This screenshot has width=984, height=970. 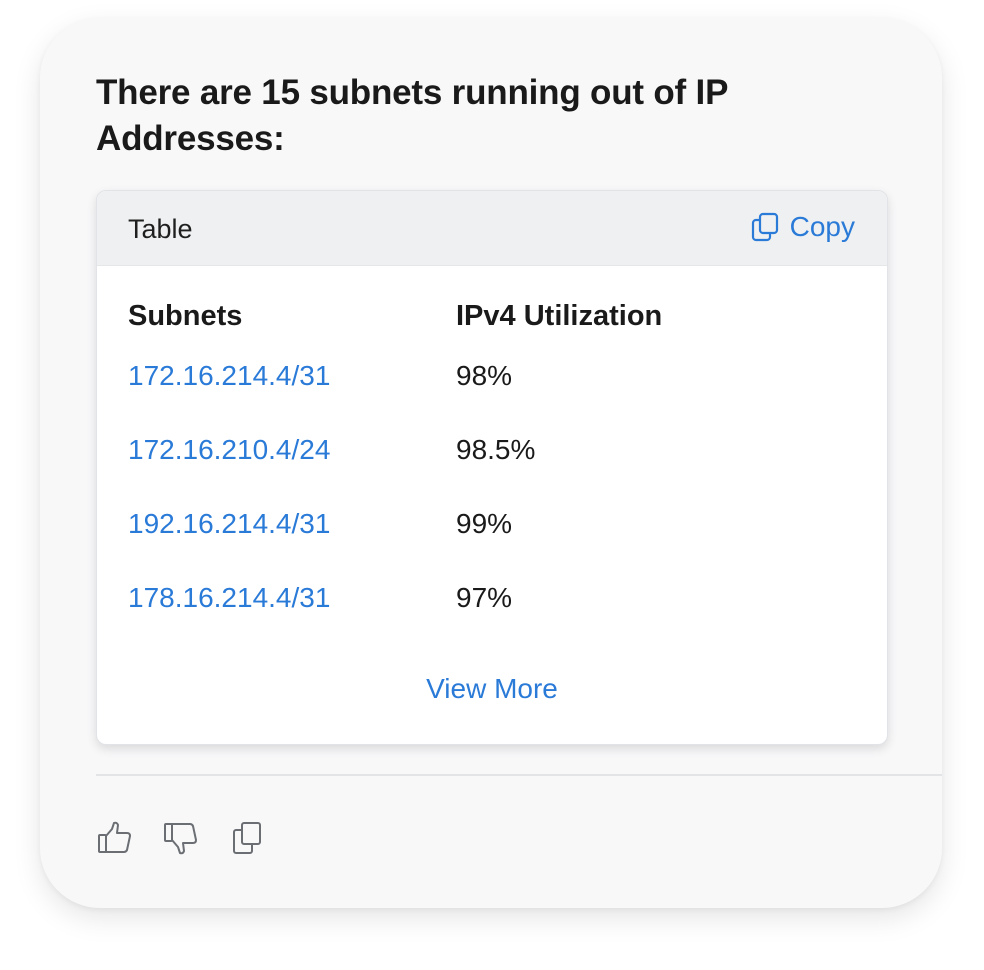 I want to click on table-row: 178.16.214.4/31 97%, so click(x=482, y=598).